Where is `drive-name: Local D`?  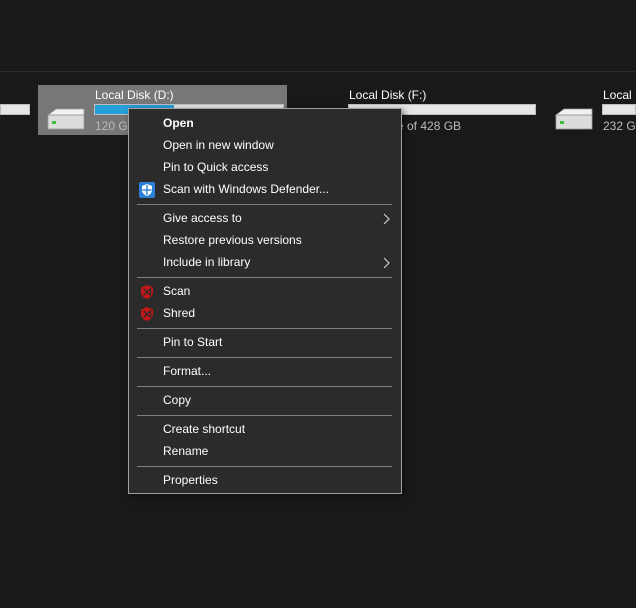
drive-name: Local D is located at coordinates (619, 95).